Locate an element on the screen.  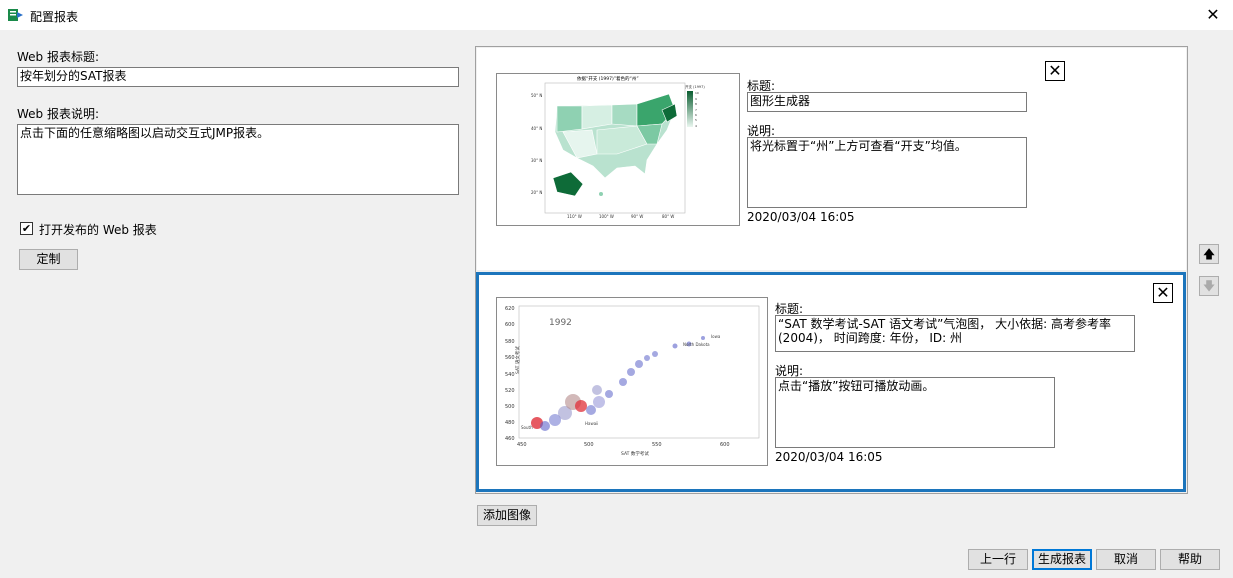
bubble-ytick: 520 is located at coordinates (510, 391).